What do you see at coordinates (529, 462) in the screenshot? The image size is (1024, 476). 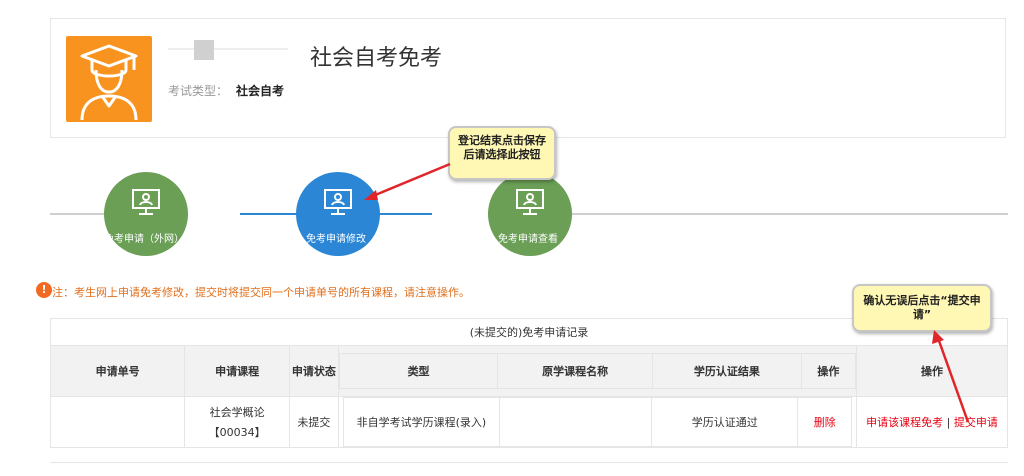 I see `divider` at bounding box center [529, 462].